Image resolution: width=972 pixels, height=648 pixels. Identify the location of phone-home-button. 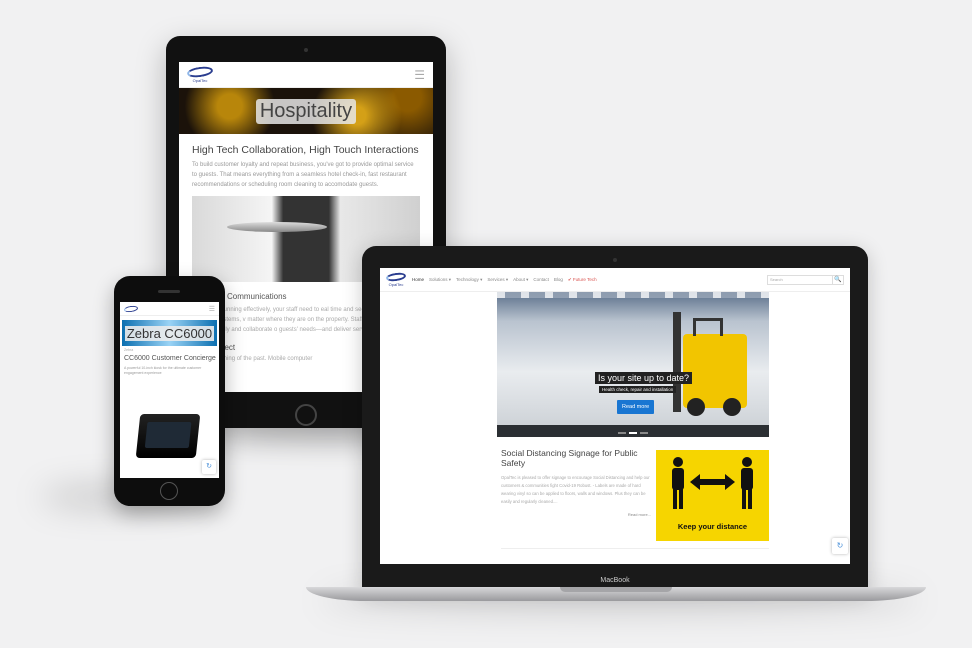
(169, 491).